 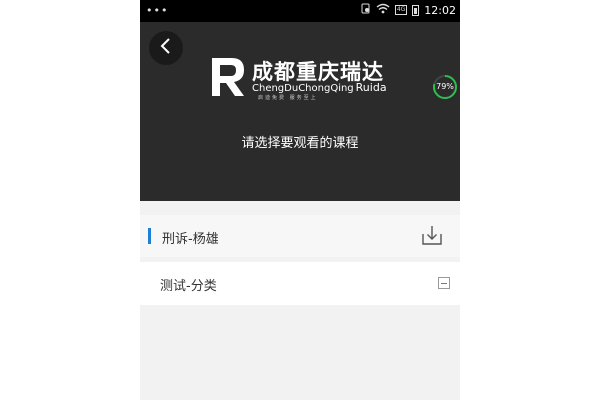 I want to click on progress-label: 79%, so click(x=445, y=86).